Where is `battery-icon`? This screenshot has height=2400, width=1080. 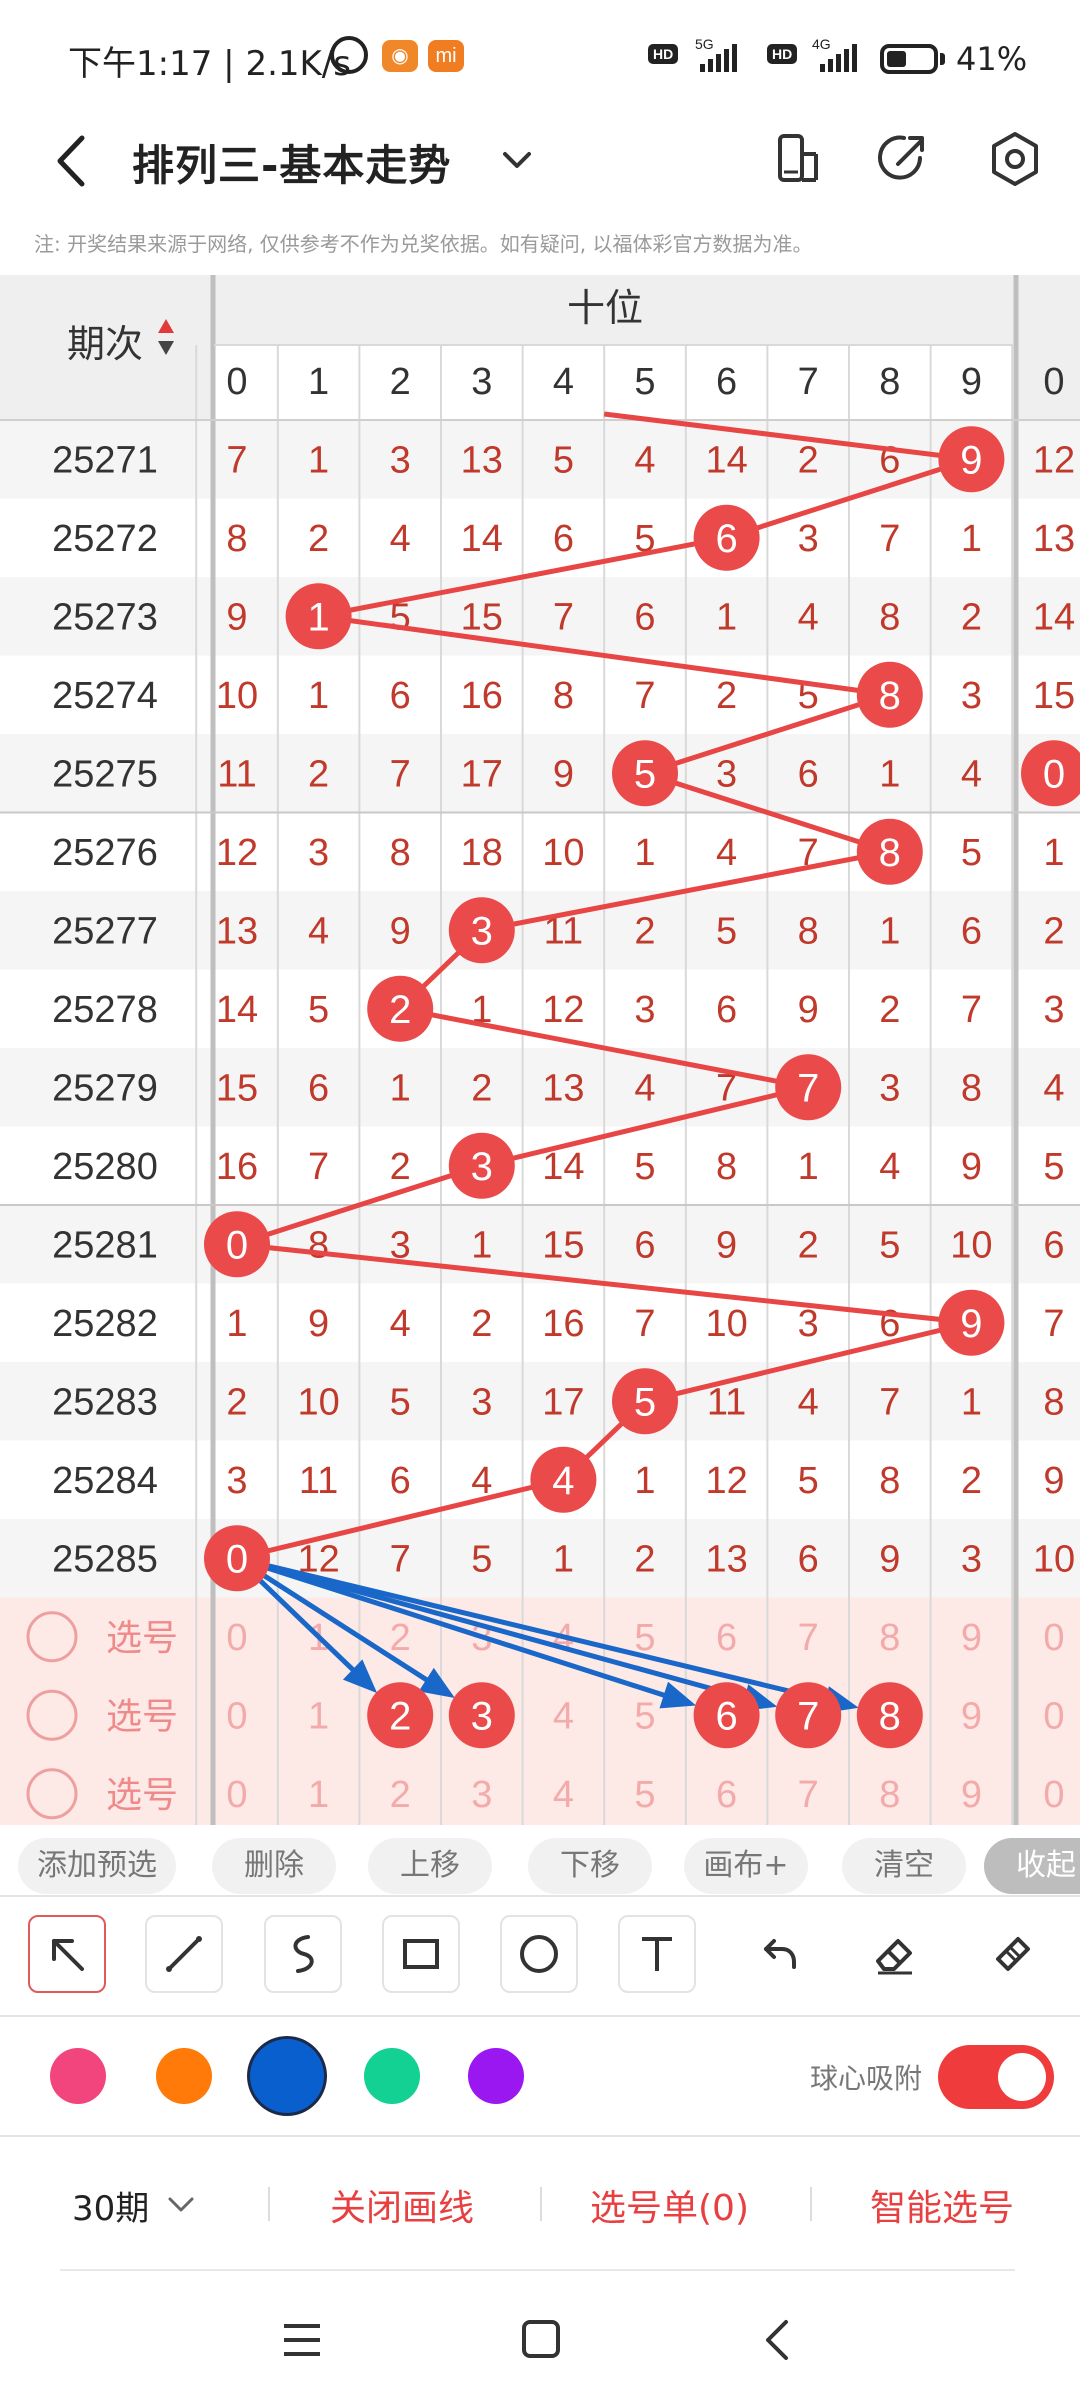 battery-icon is located at coordinates (909, 59).